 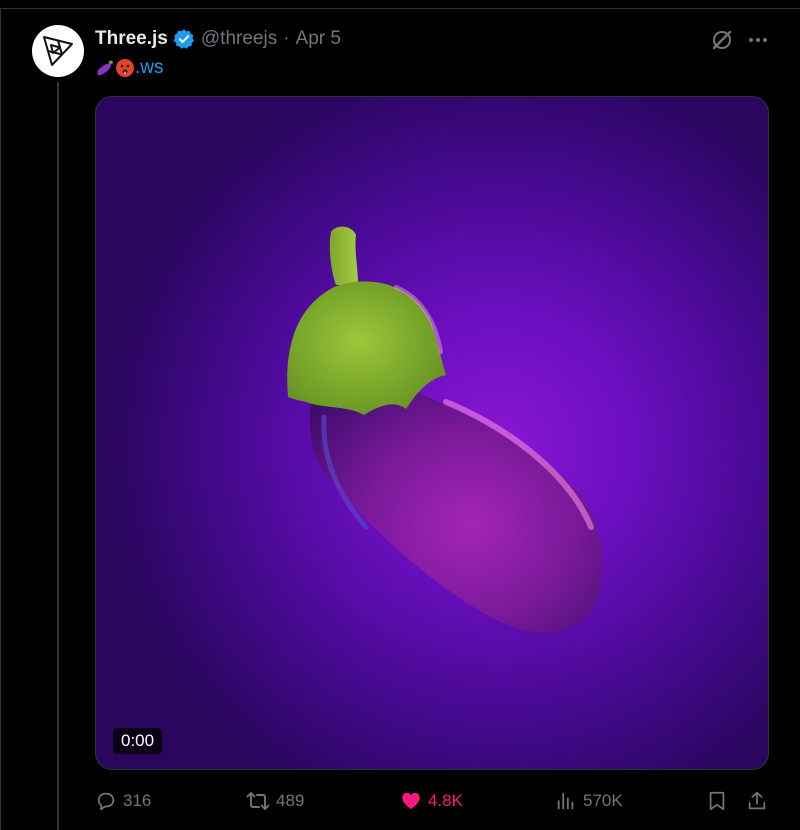 I want to click on more-dots-icon, so click(x=758, y=40).